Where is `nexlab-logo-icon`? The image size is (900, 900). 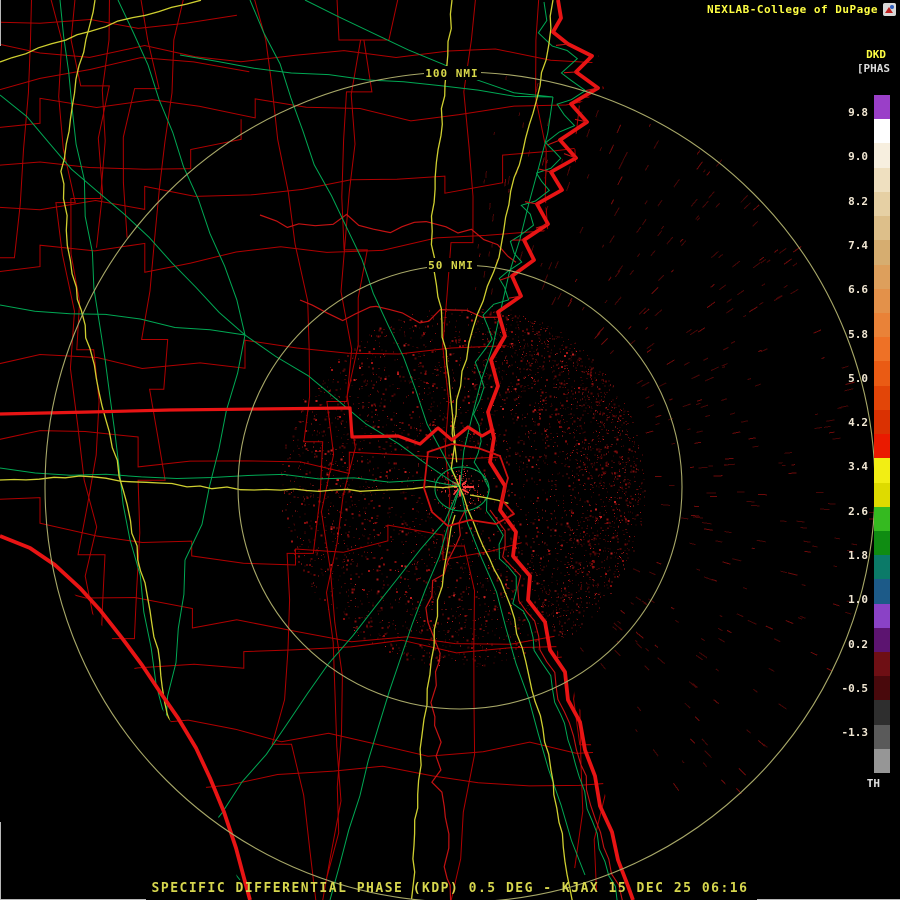 nexlab-logo-icon is located at coordinates (889, 9).